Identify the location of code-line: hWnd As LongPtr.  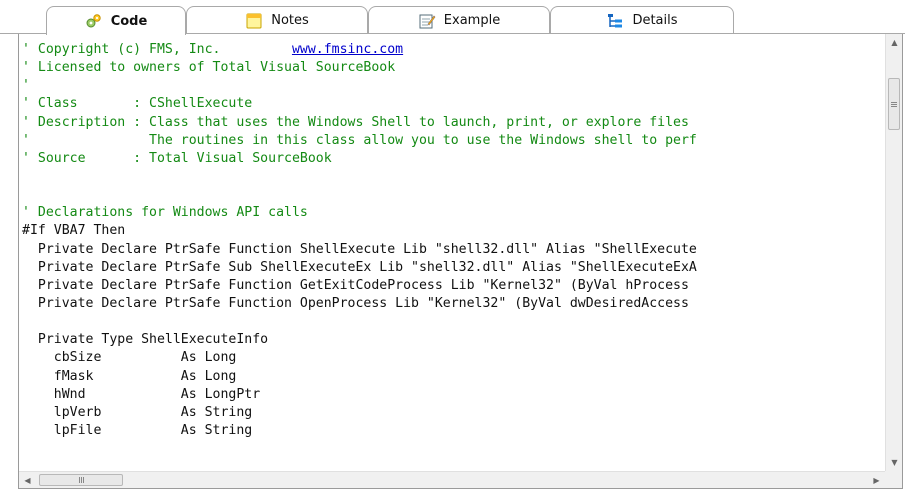
(453, 395).